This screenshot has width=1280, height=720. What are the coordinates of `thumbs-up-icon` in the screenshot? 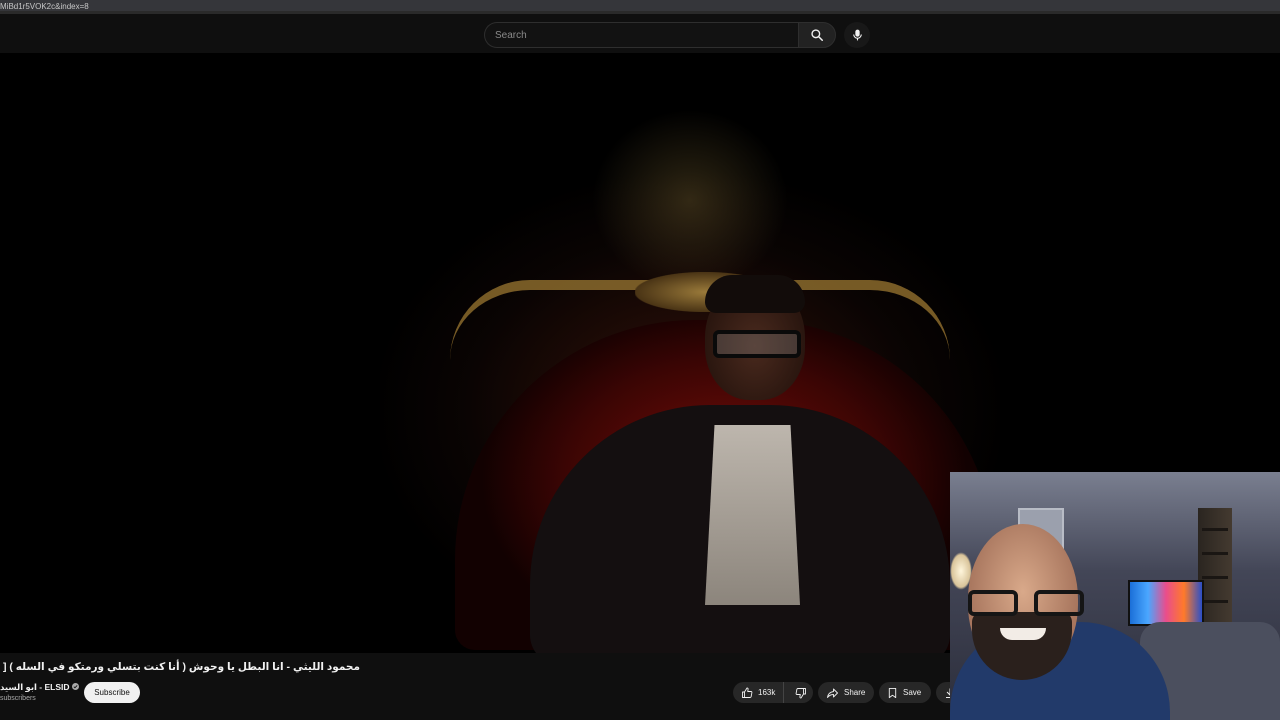 It's located at (747, 693).